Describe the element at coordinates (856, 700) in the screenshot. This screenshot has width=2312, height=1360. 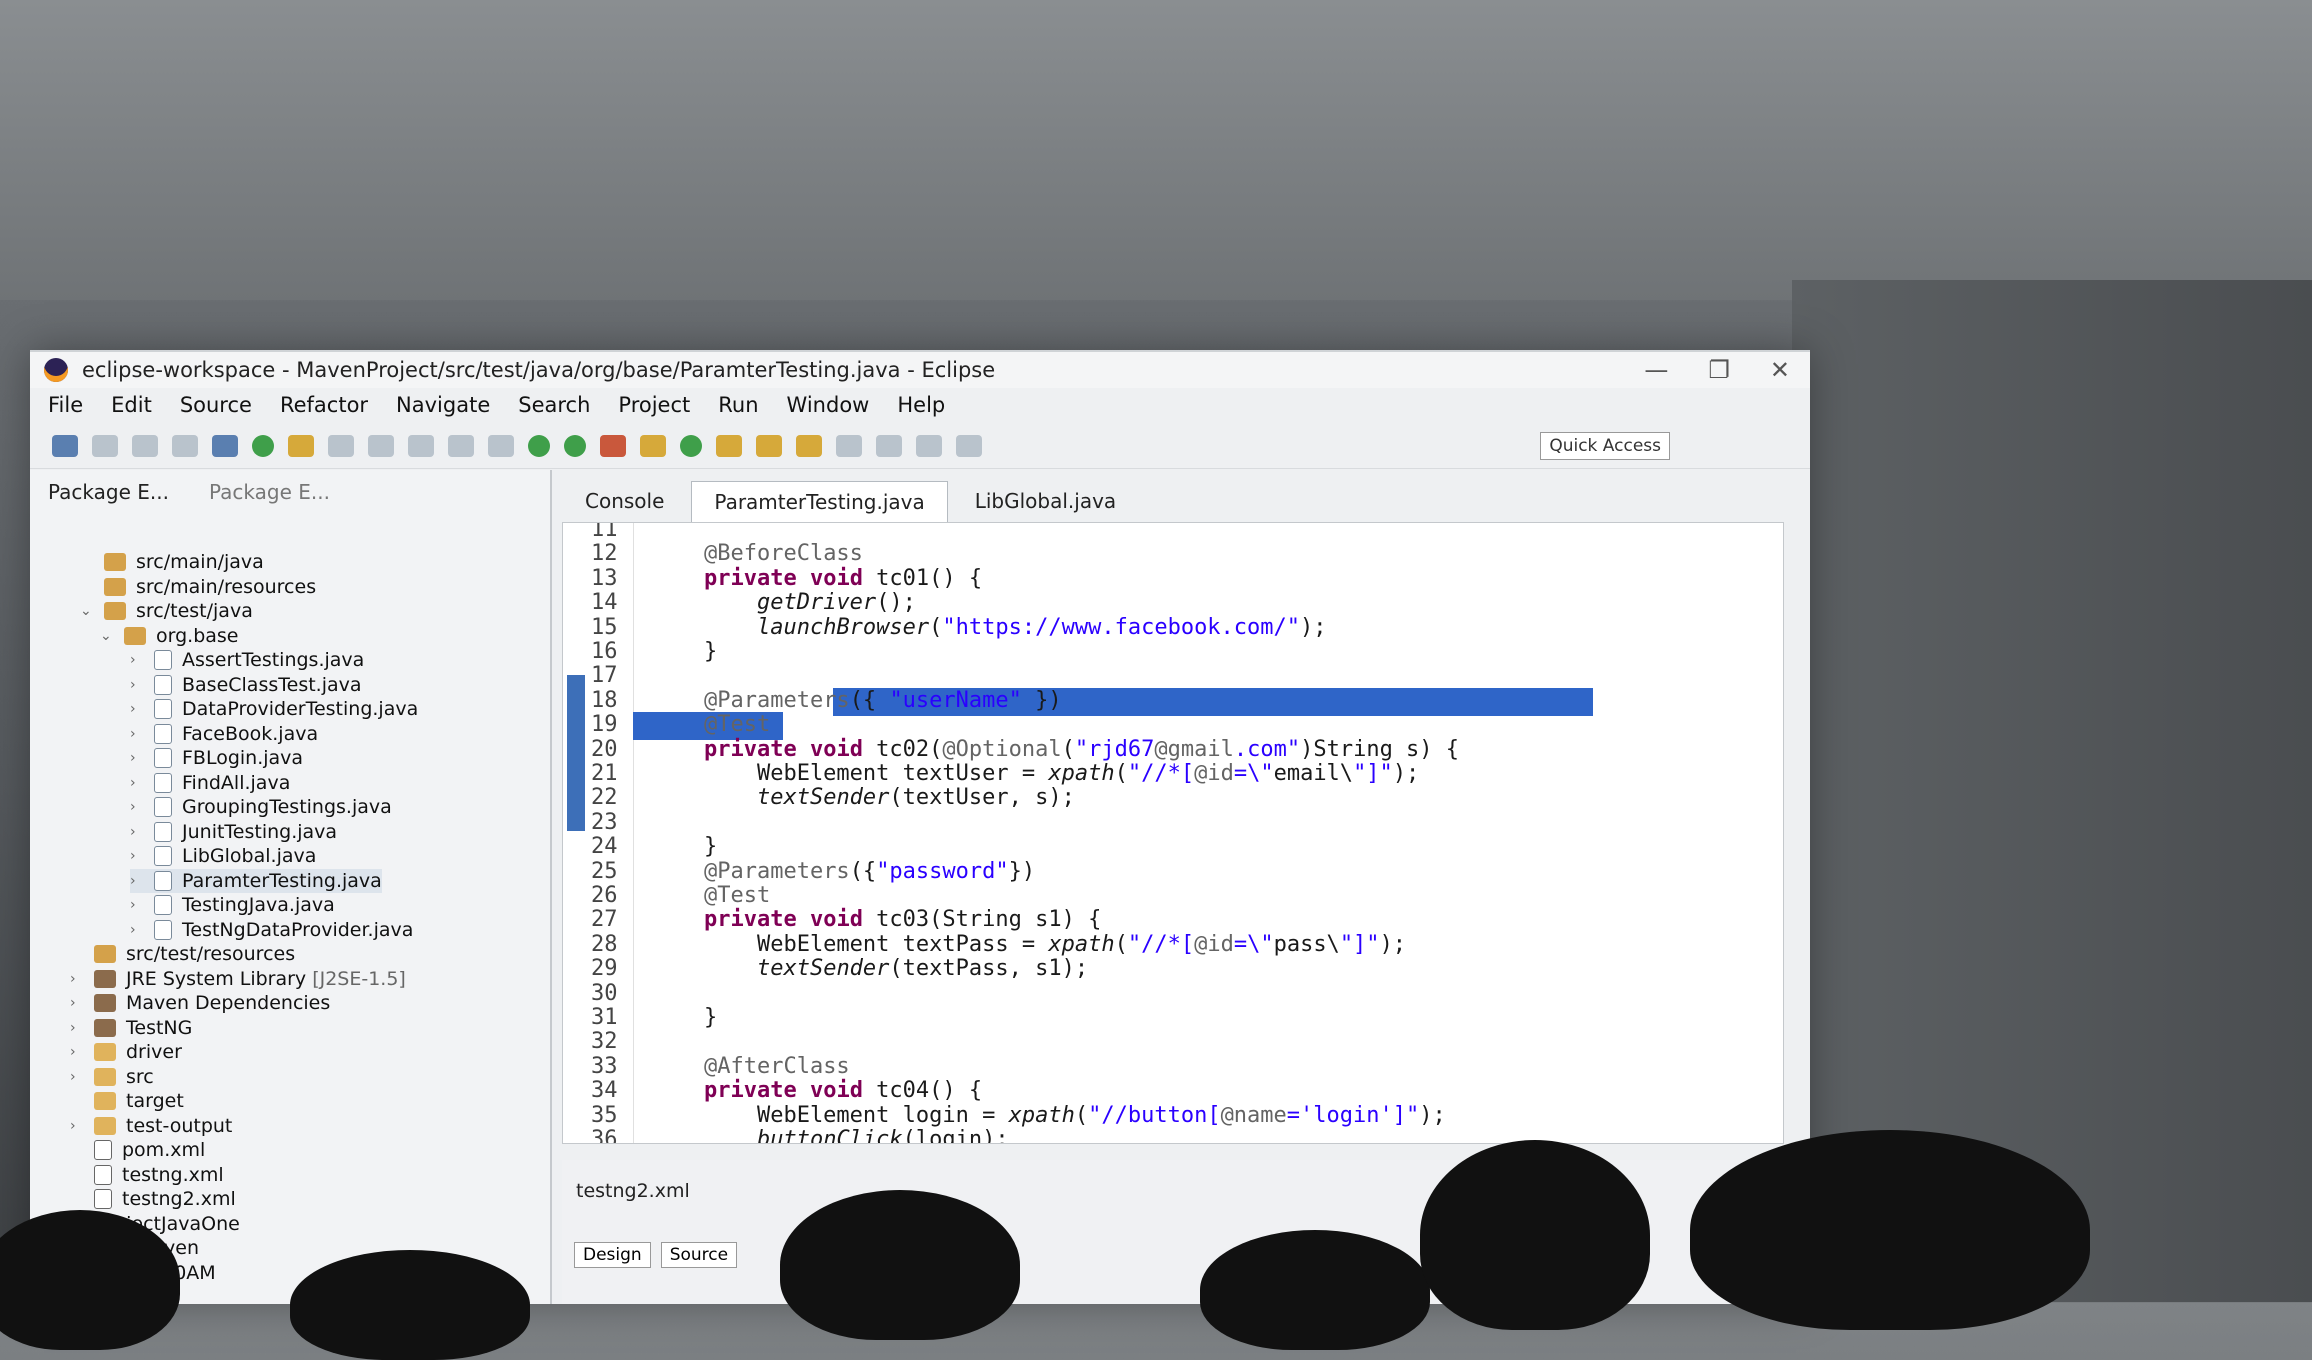
I see `code-line: @Parameters({ "userName" })` at that location.